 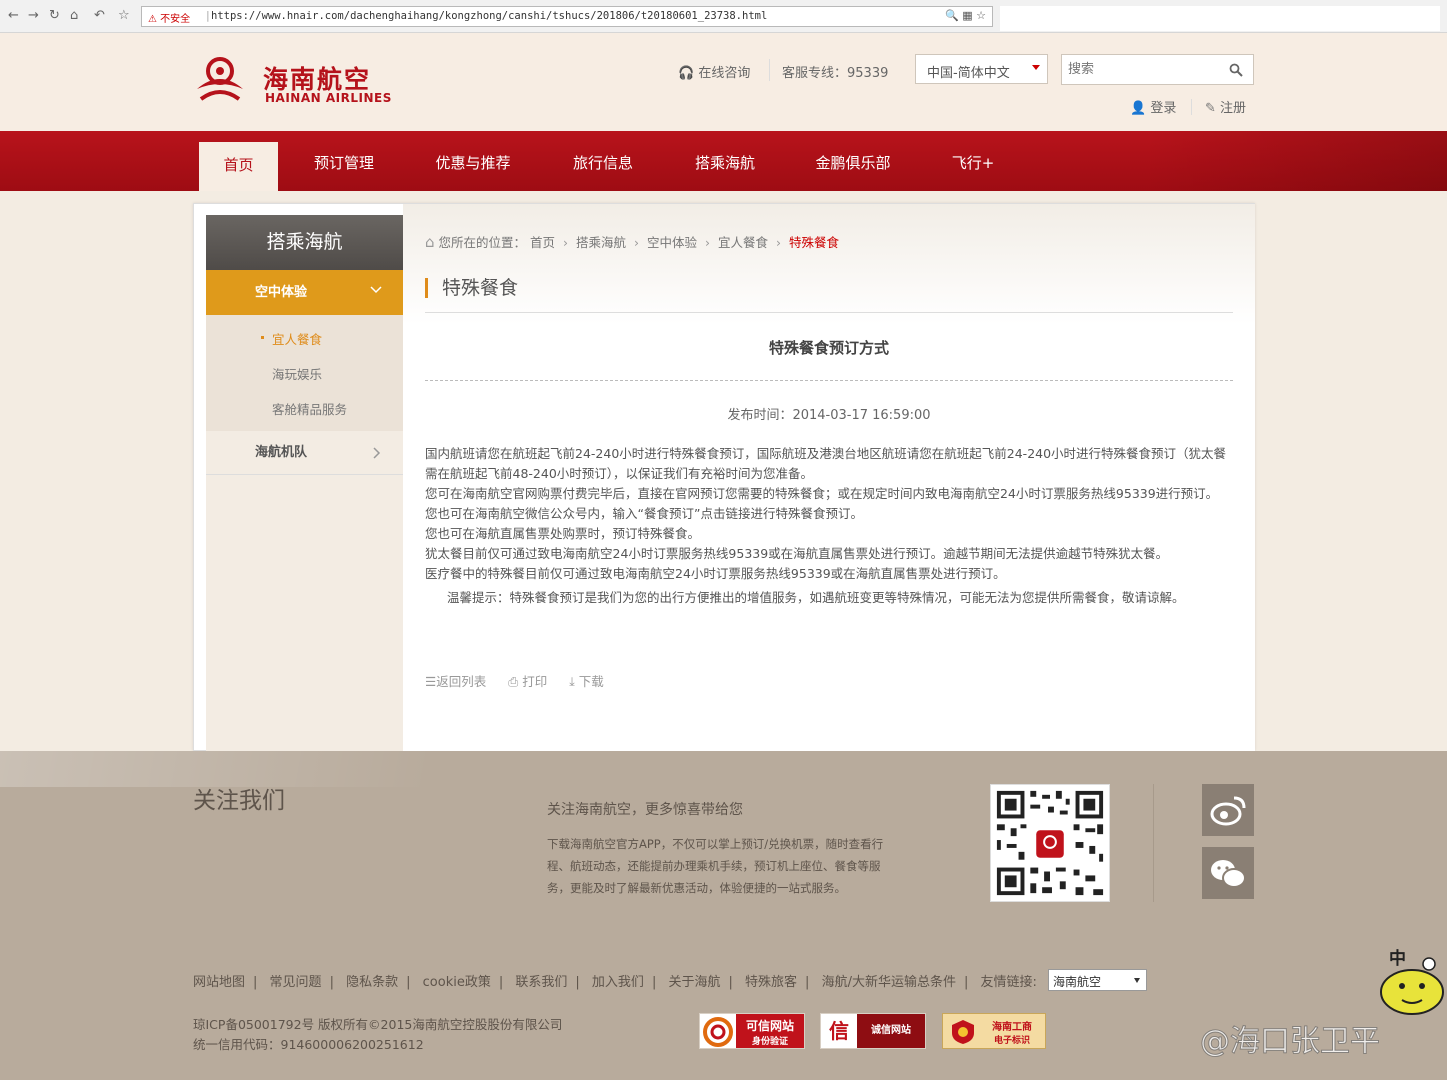 What do you see at coordinates (968, 73) in the screenshot?
I see `language-value: 中国-简体中文` at bounding box center [968, 73].